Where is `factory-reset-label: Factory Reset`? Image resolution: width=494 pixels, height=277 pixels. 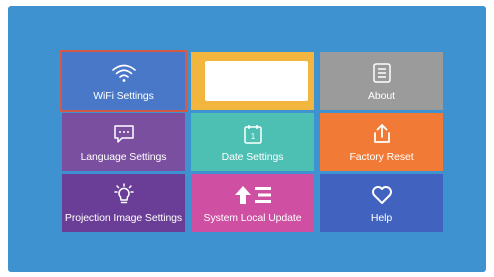
factory-reset-label: Factory Reset is located at coordinates (381, 157).